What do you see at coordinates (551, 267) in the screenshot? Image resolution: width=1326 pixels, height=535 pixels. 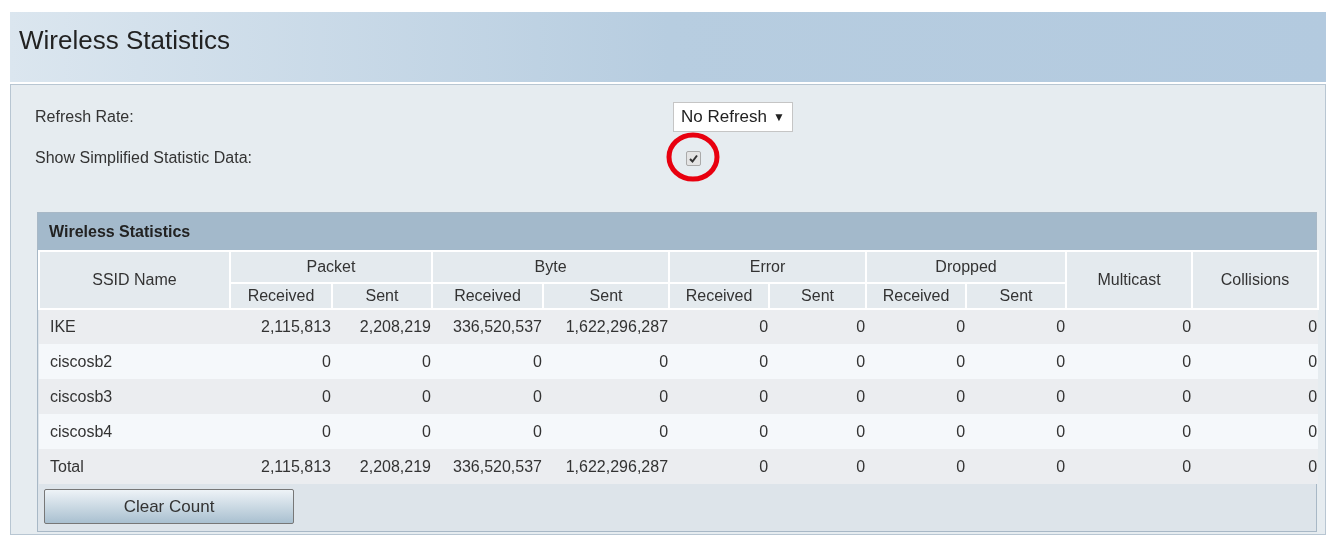 I see `column-header: Byte` at bounding box center [551, 267].